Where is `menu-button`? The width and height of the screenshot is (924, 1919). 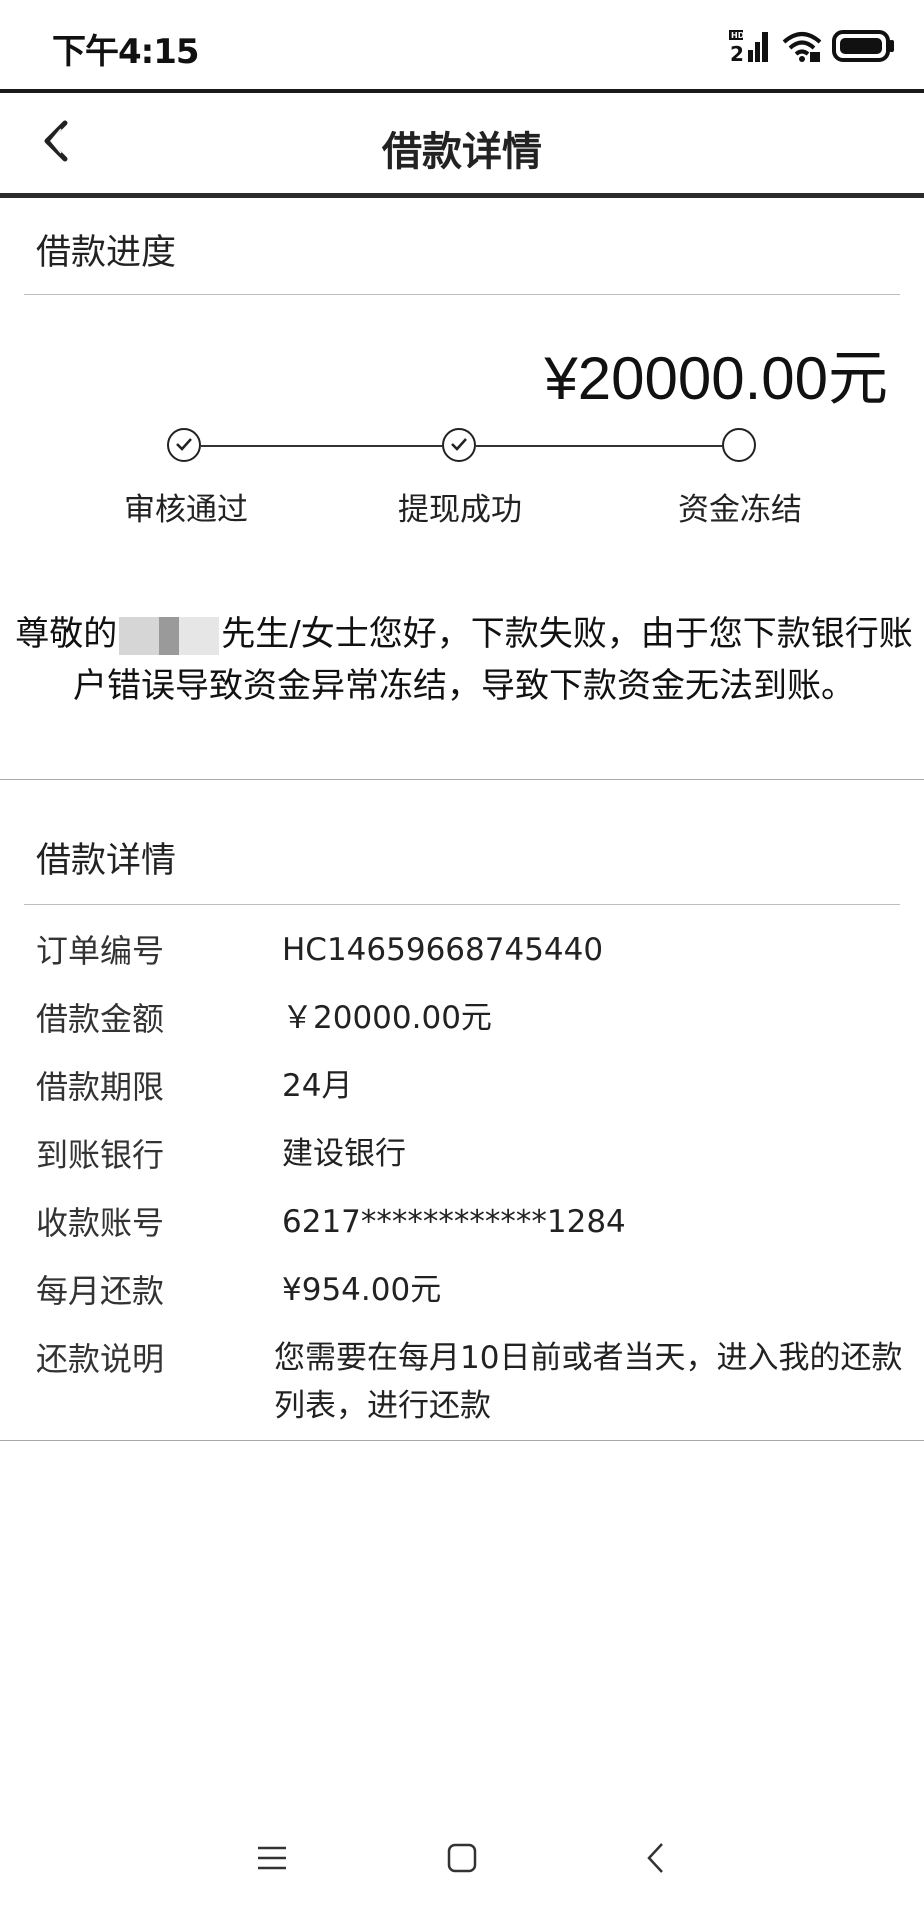 menu-button is located at coordinates (272, 1860).